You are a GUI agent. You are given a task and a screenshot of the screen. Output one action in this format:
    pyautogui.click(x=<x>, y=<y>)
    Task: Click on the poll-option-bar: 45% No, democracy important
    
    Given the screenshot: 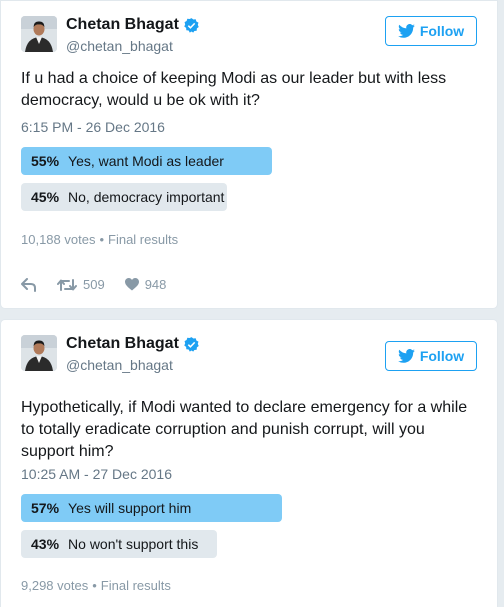 What is the action you would take?
    pyautogui.click(x=124, y=197)
    